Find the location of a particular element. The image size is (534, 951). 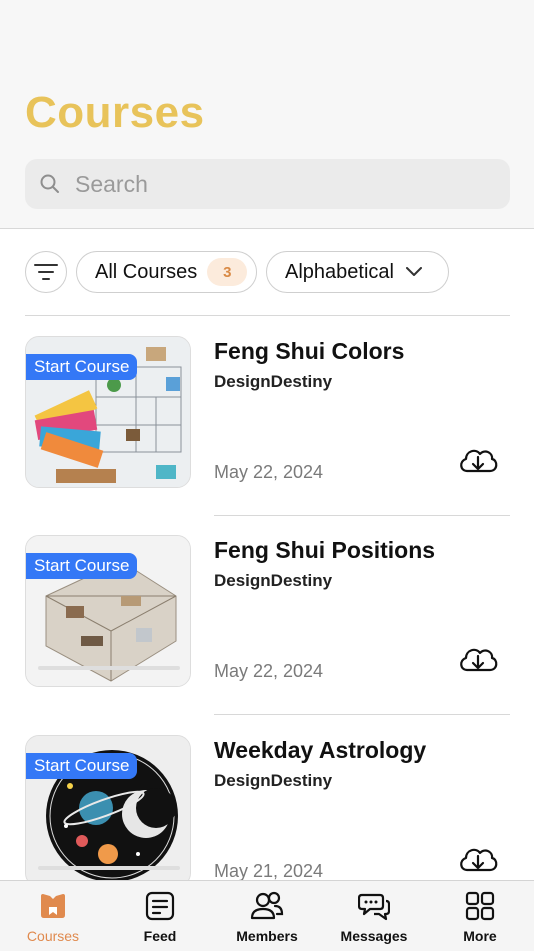

filter-icon is located at coordinates (46, 272).